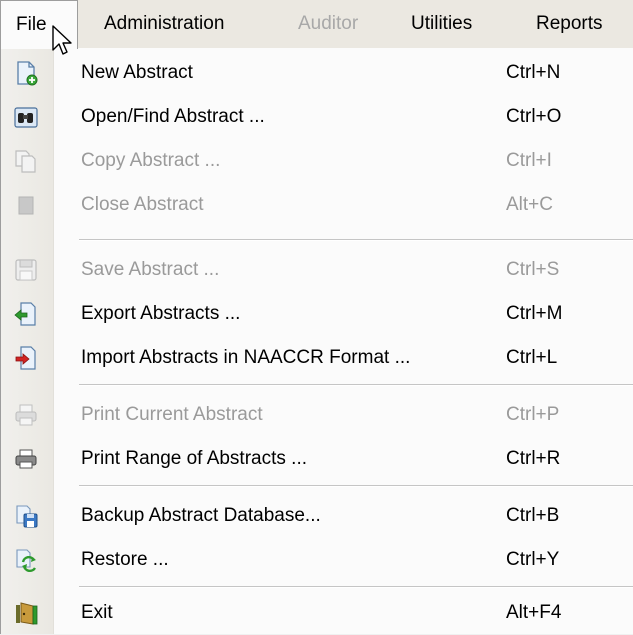  Describe the element at coordinates (317, 117) in the screenshot. I see `menu-item-open-find-abstract: Open/Find Abstract ... Ctrl+O` at that location.